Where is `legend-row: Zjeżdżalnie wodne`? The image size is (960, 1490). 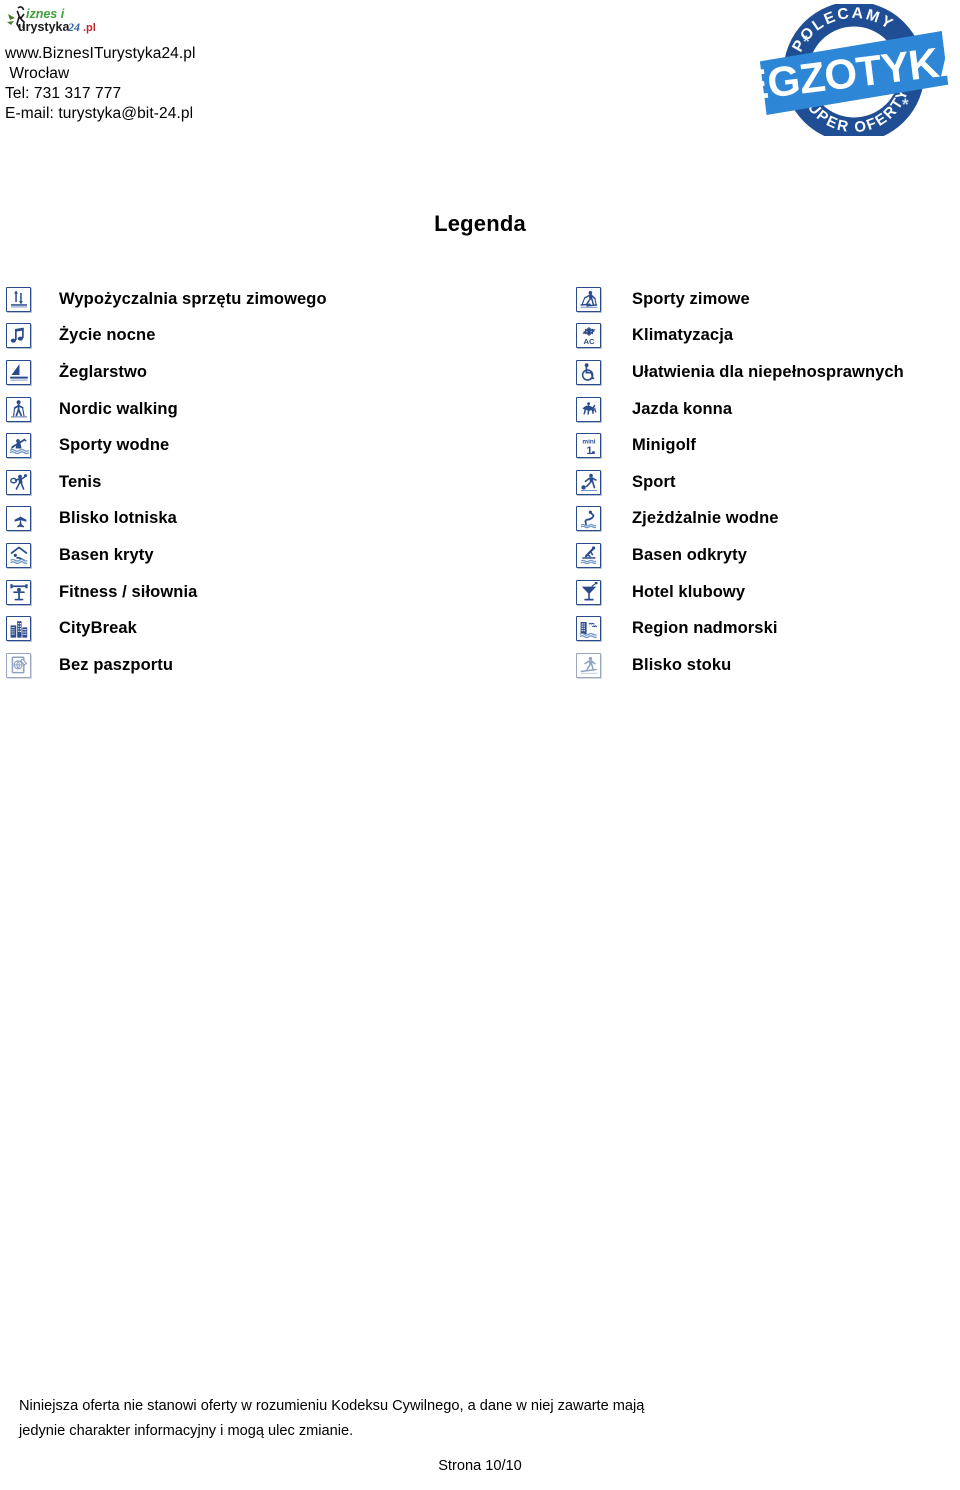 legend-row: Zjeżdżalnie wodne is located at coordinates (768, 519).